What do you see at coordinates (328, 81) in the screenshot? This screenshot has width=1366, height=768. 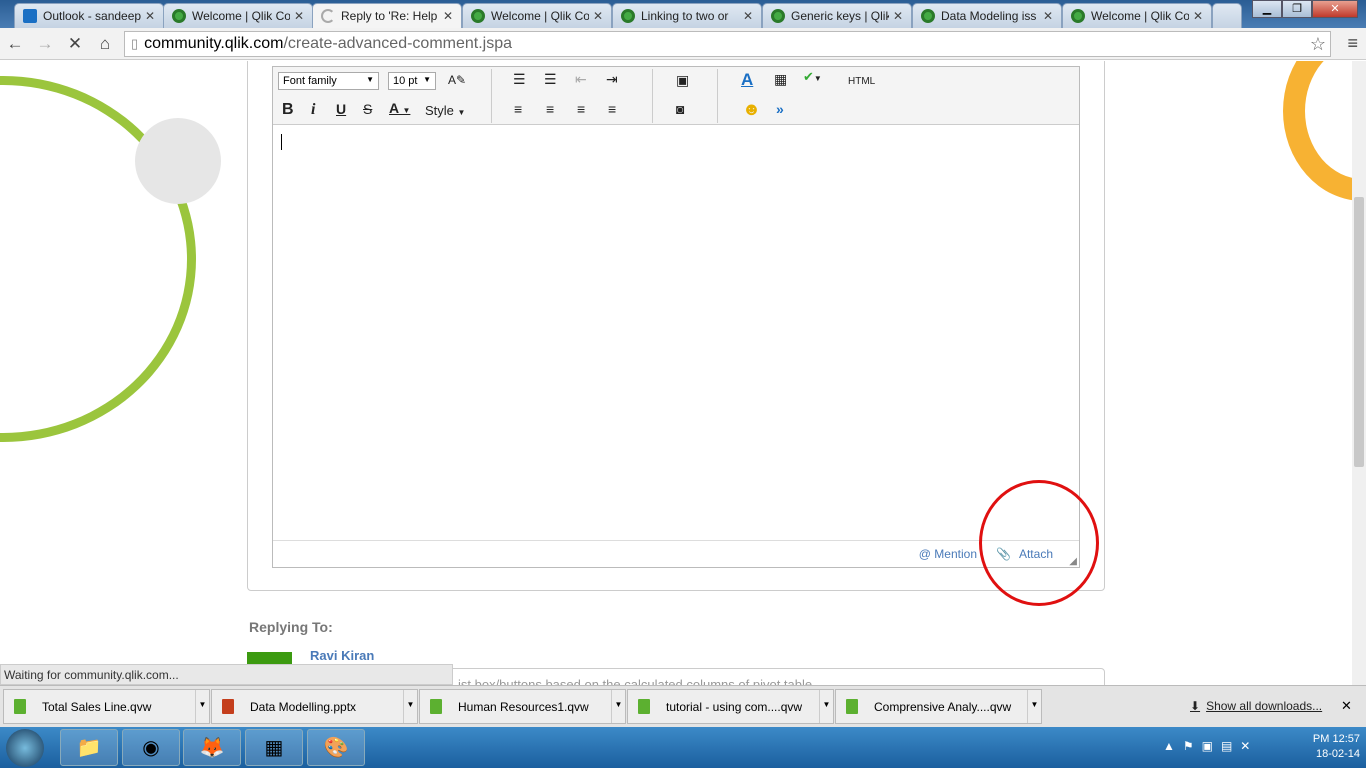 I see `font-family-select: Font family ▼` at bounding box center [328, 81].